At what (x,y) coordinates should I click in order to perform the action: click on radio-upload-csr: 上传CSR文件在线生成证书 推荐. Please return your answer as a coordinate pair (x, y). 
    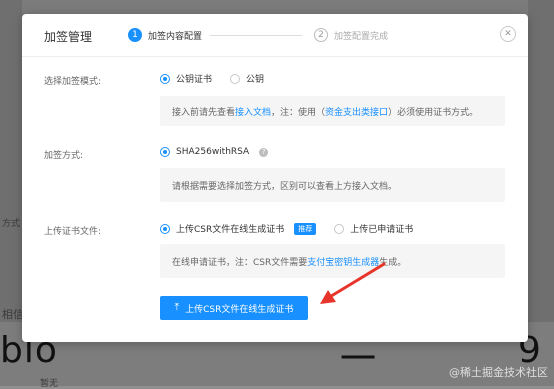
    Looking at the image, I should click on (238, 228).